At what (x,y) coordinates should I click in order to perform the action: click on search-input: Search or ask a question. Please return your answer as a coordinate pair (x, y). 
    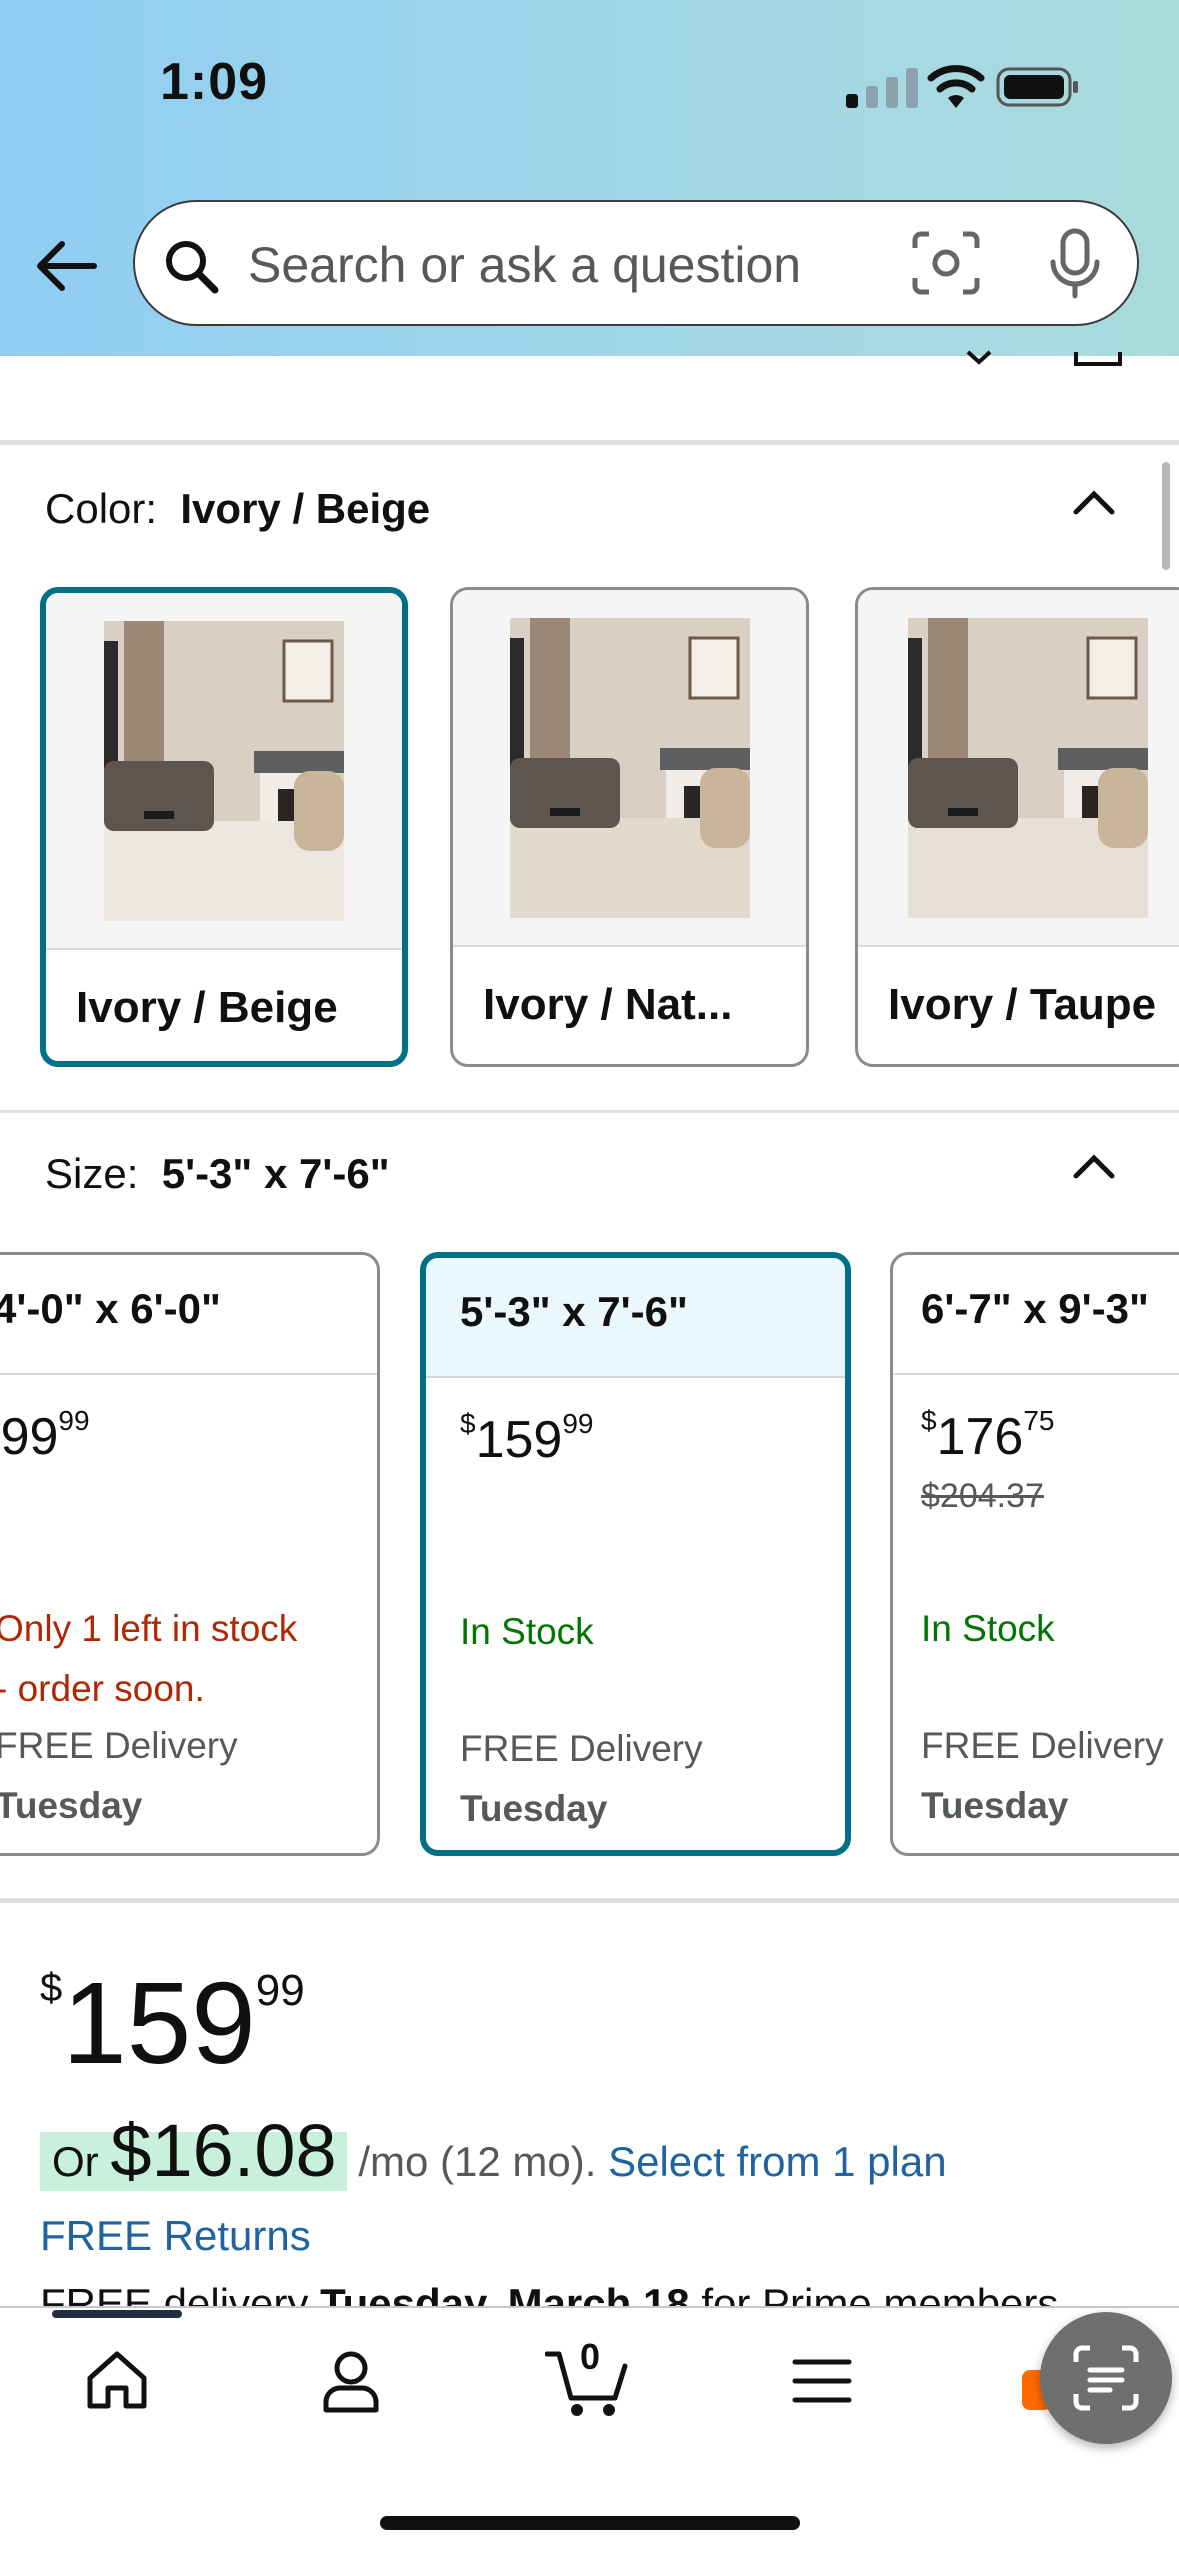
    Looking at the image, I should click on (524, 265).